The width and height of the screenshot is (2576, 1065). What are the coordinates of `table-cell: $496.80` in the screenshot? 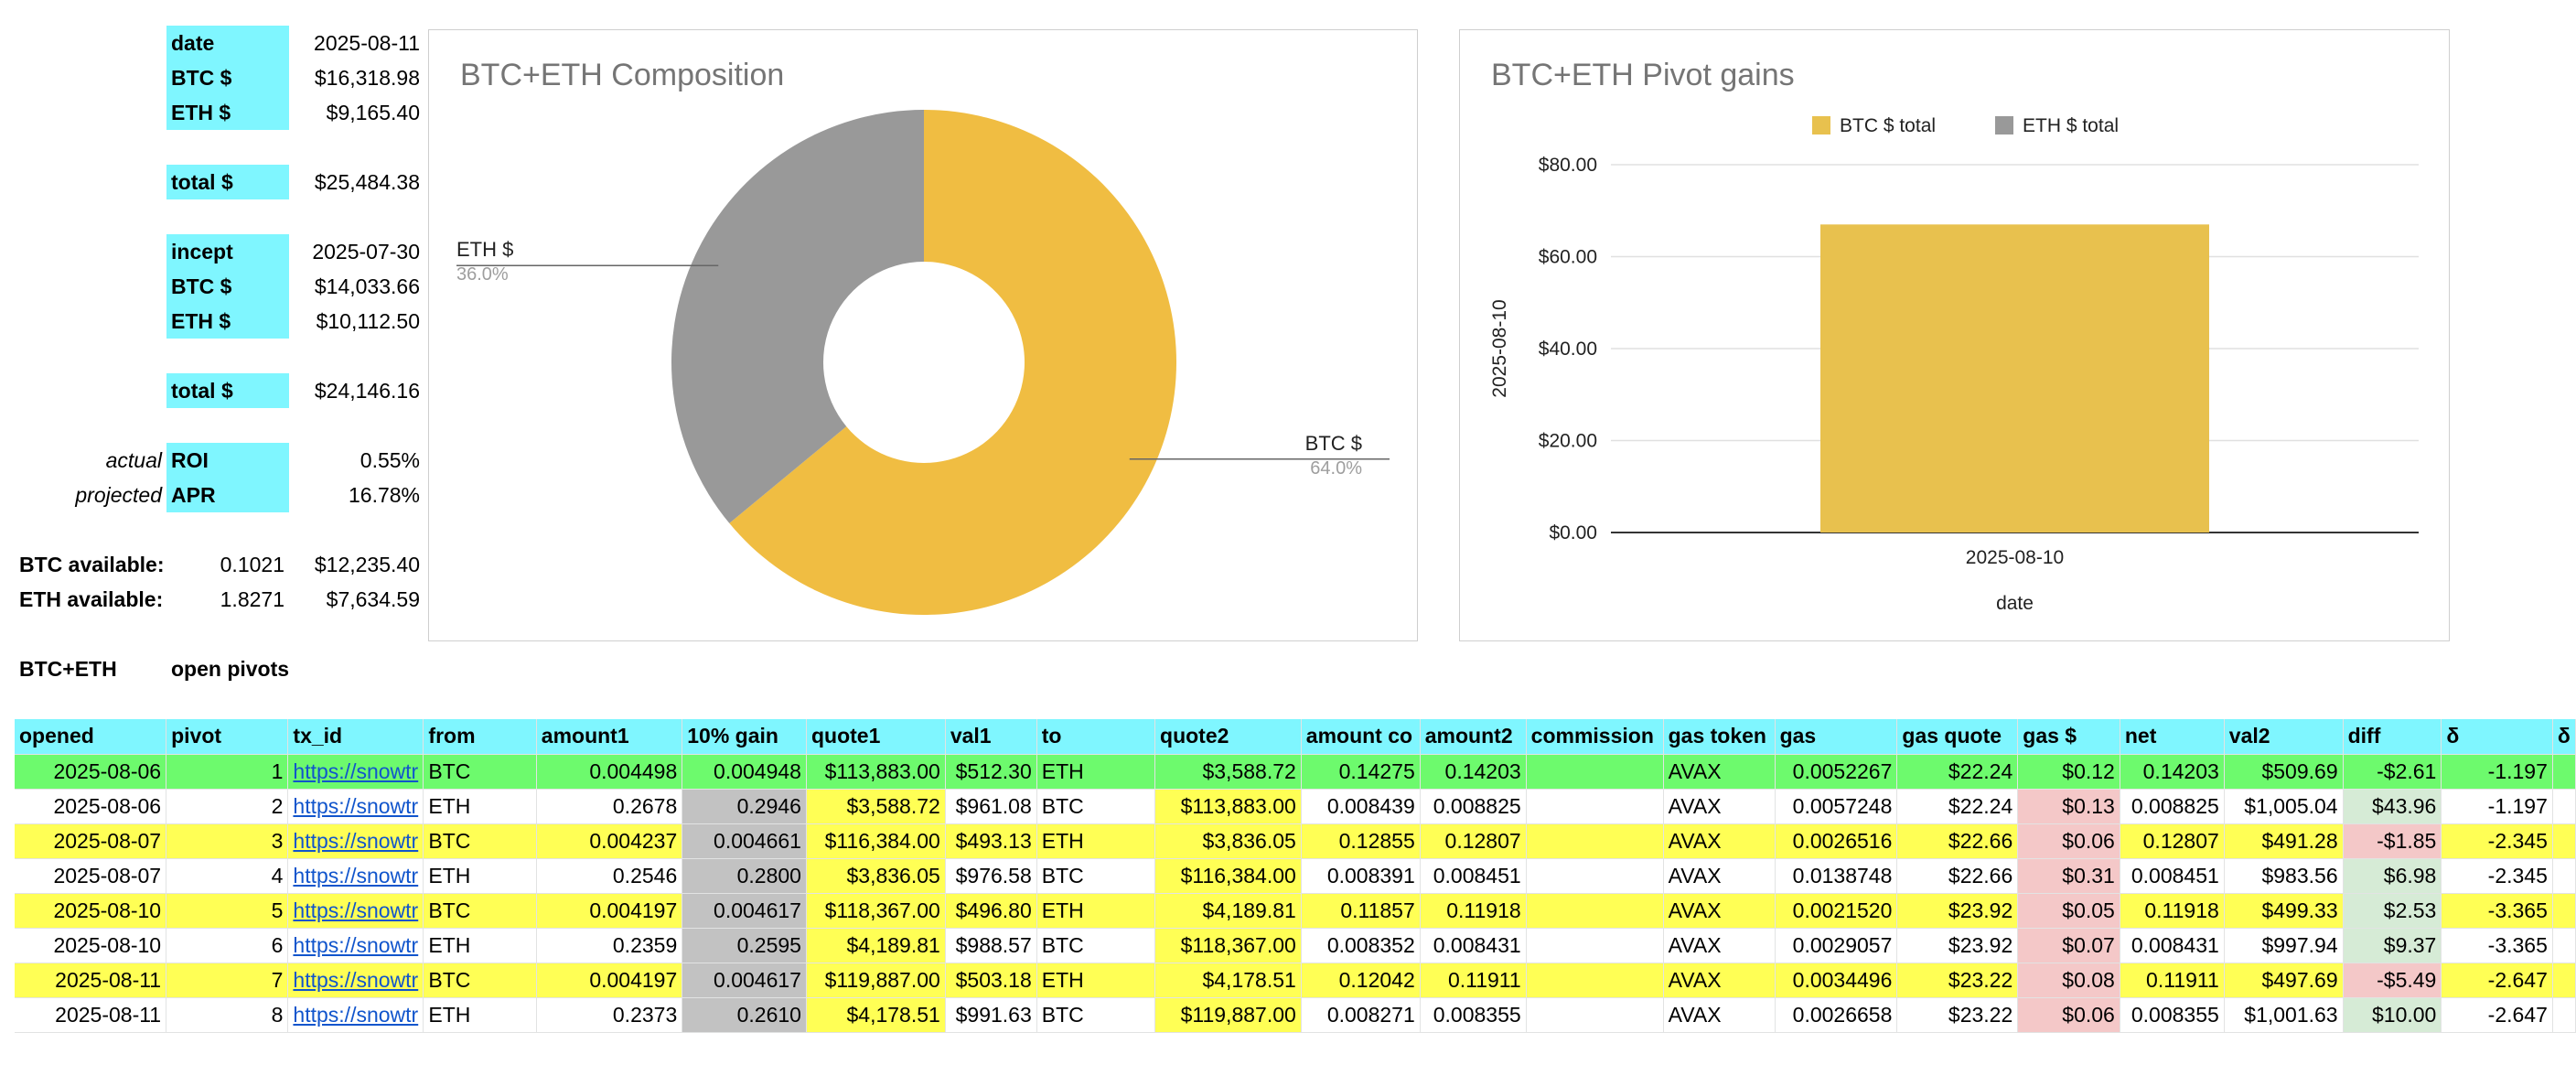 It's located at (991, 911).